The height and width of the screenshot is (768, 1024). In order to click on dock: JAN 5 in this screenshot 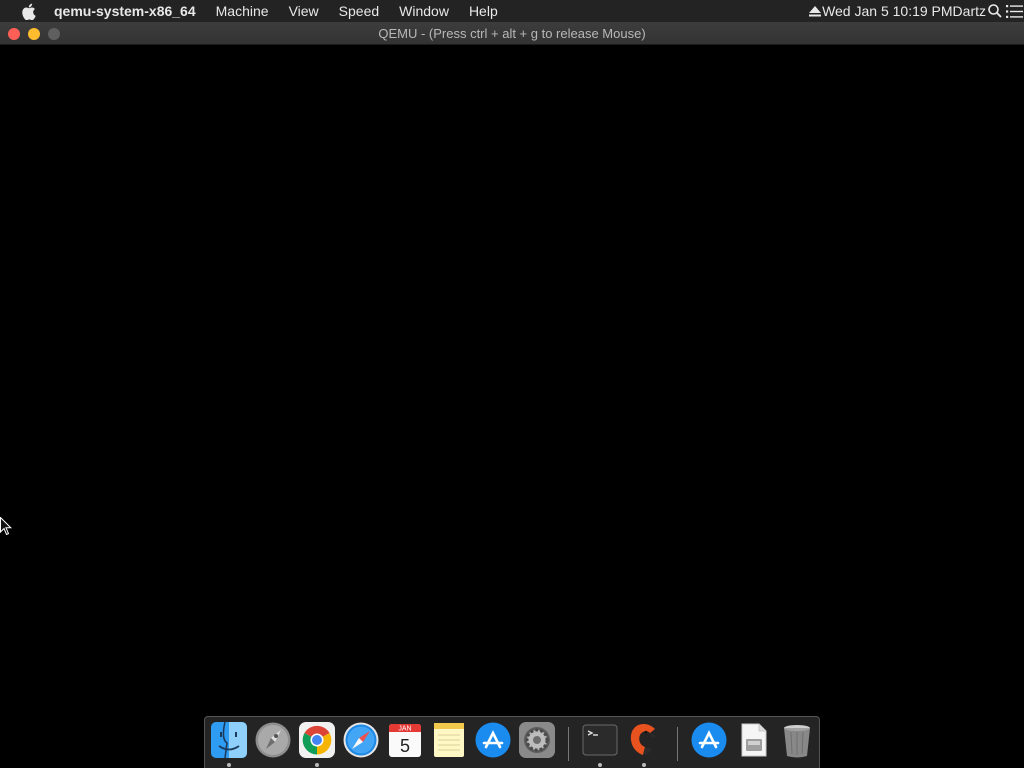, I will do `click(512, 742)`.